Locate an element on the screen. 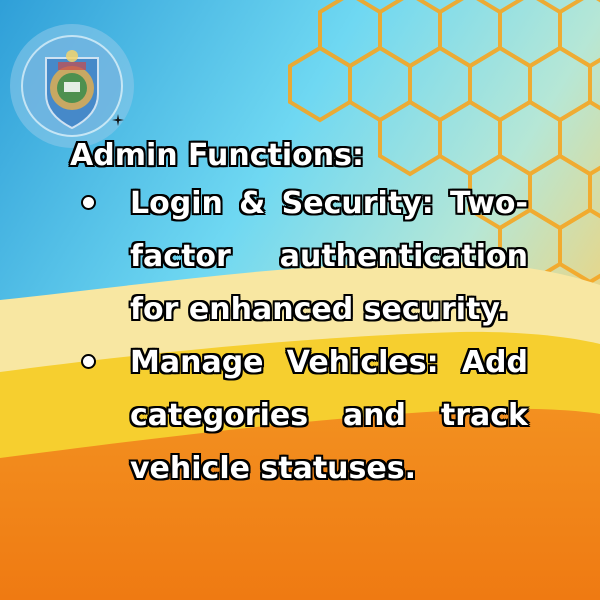 The width and height of the screenshot is (600, 600). college-crest-icon is located at coordinates (72, 86).